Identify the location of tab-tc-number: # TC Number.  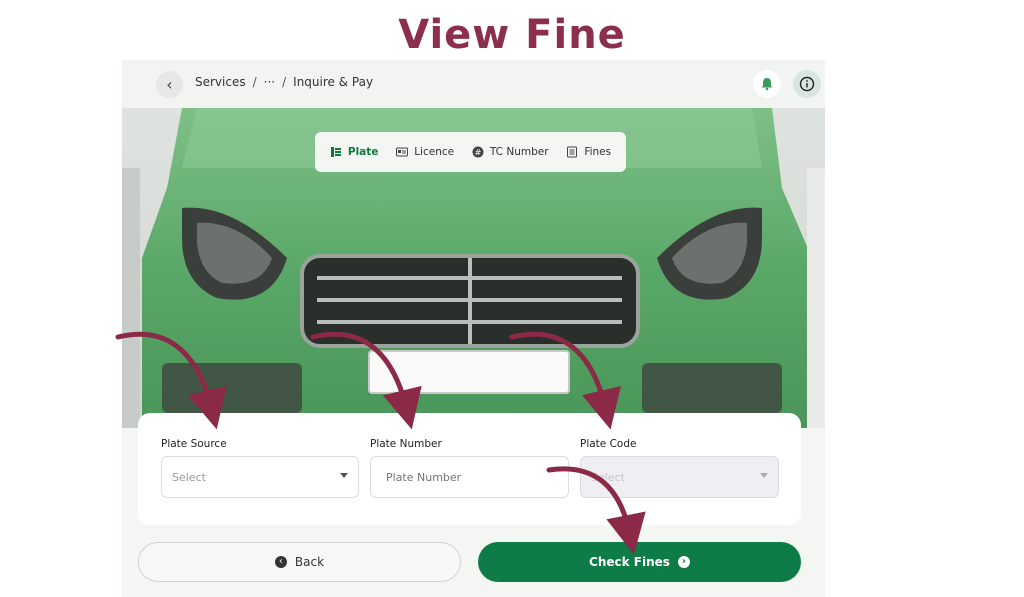
(510, 152).